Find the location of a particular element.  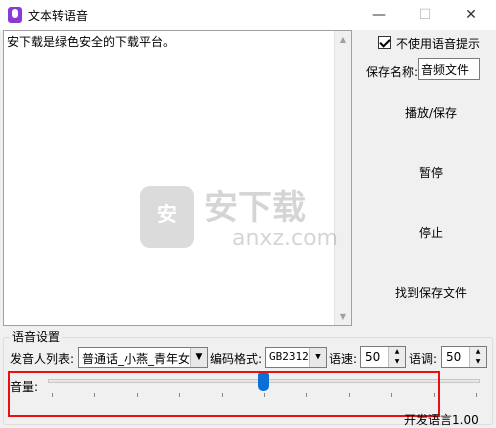

no-voice-prompt-checkbox is located at coordinates (384, 42).